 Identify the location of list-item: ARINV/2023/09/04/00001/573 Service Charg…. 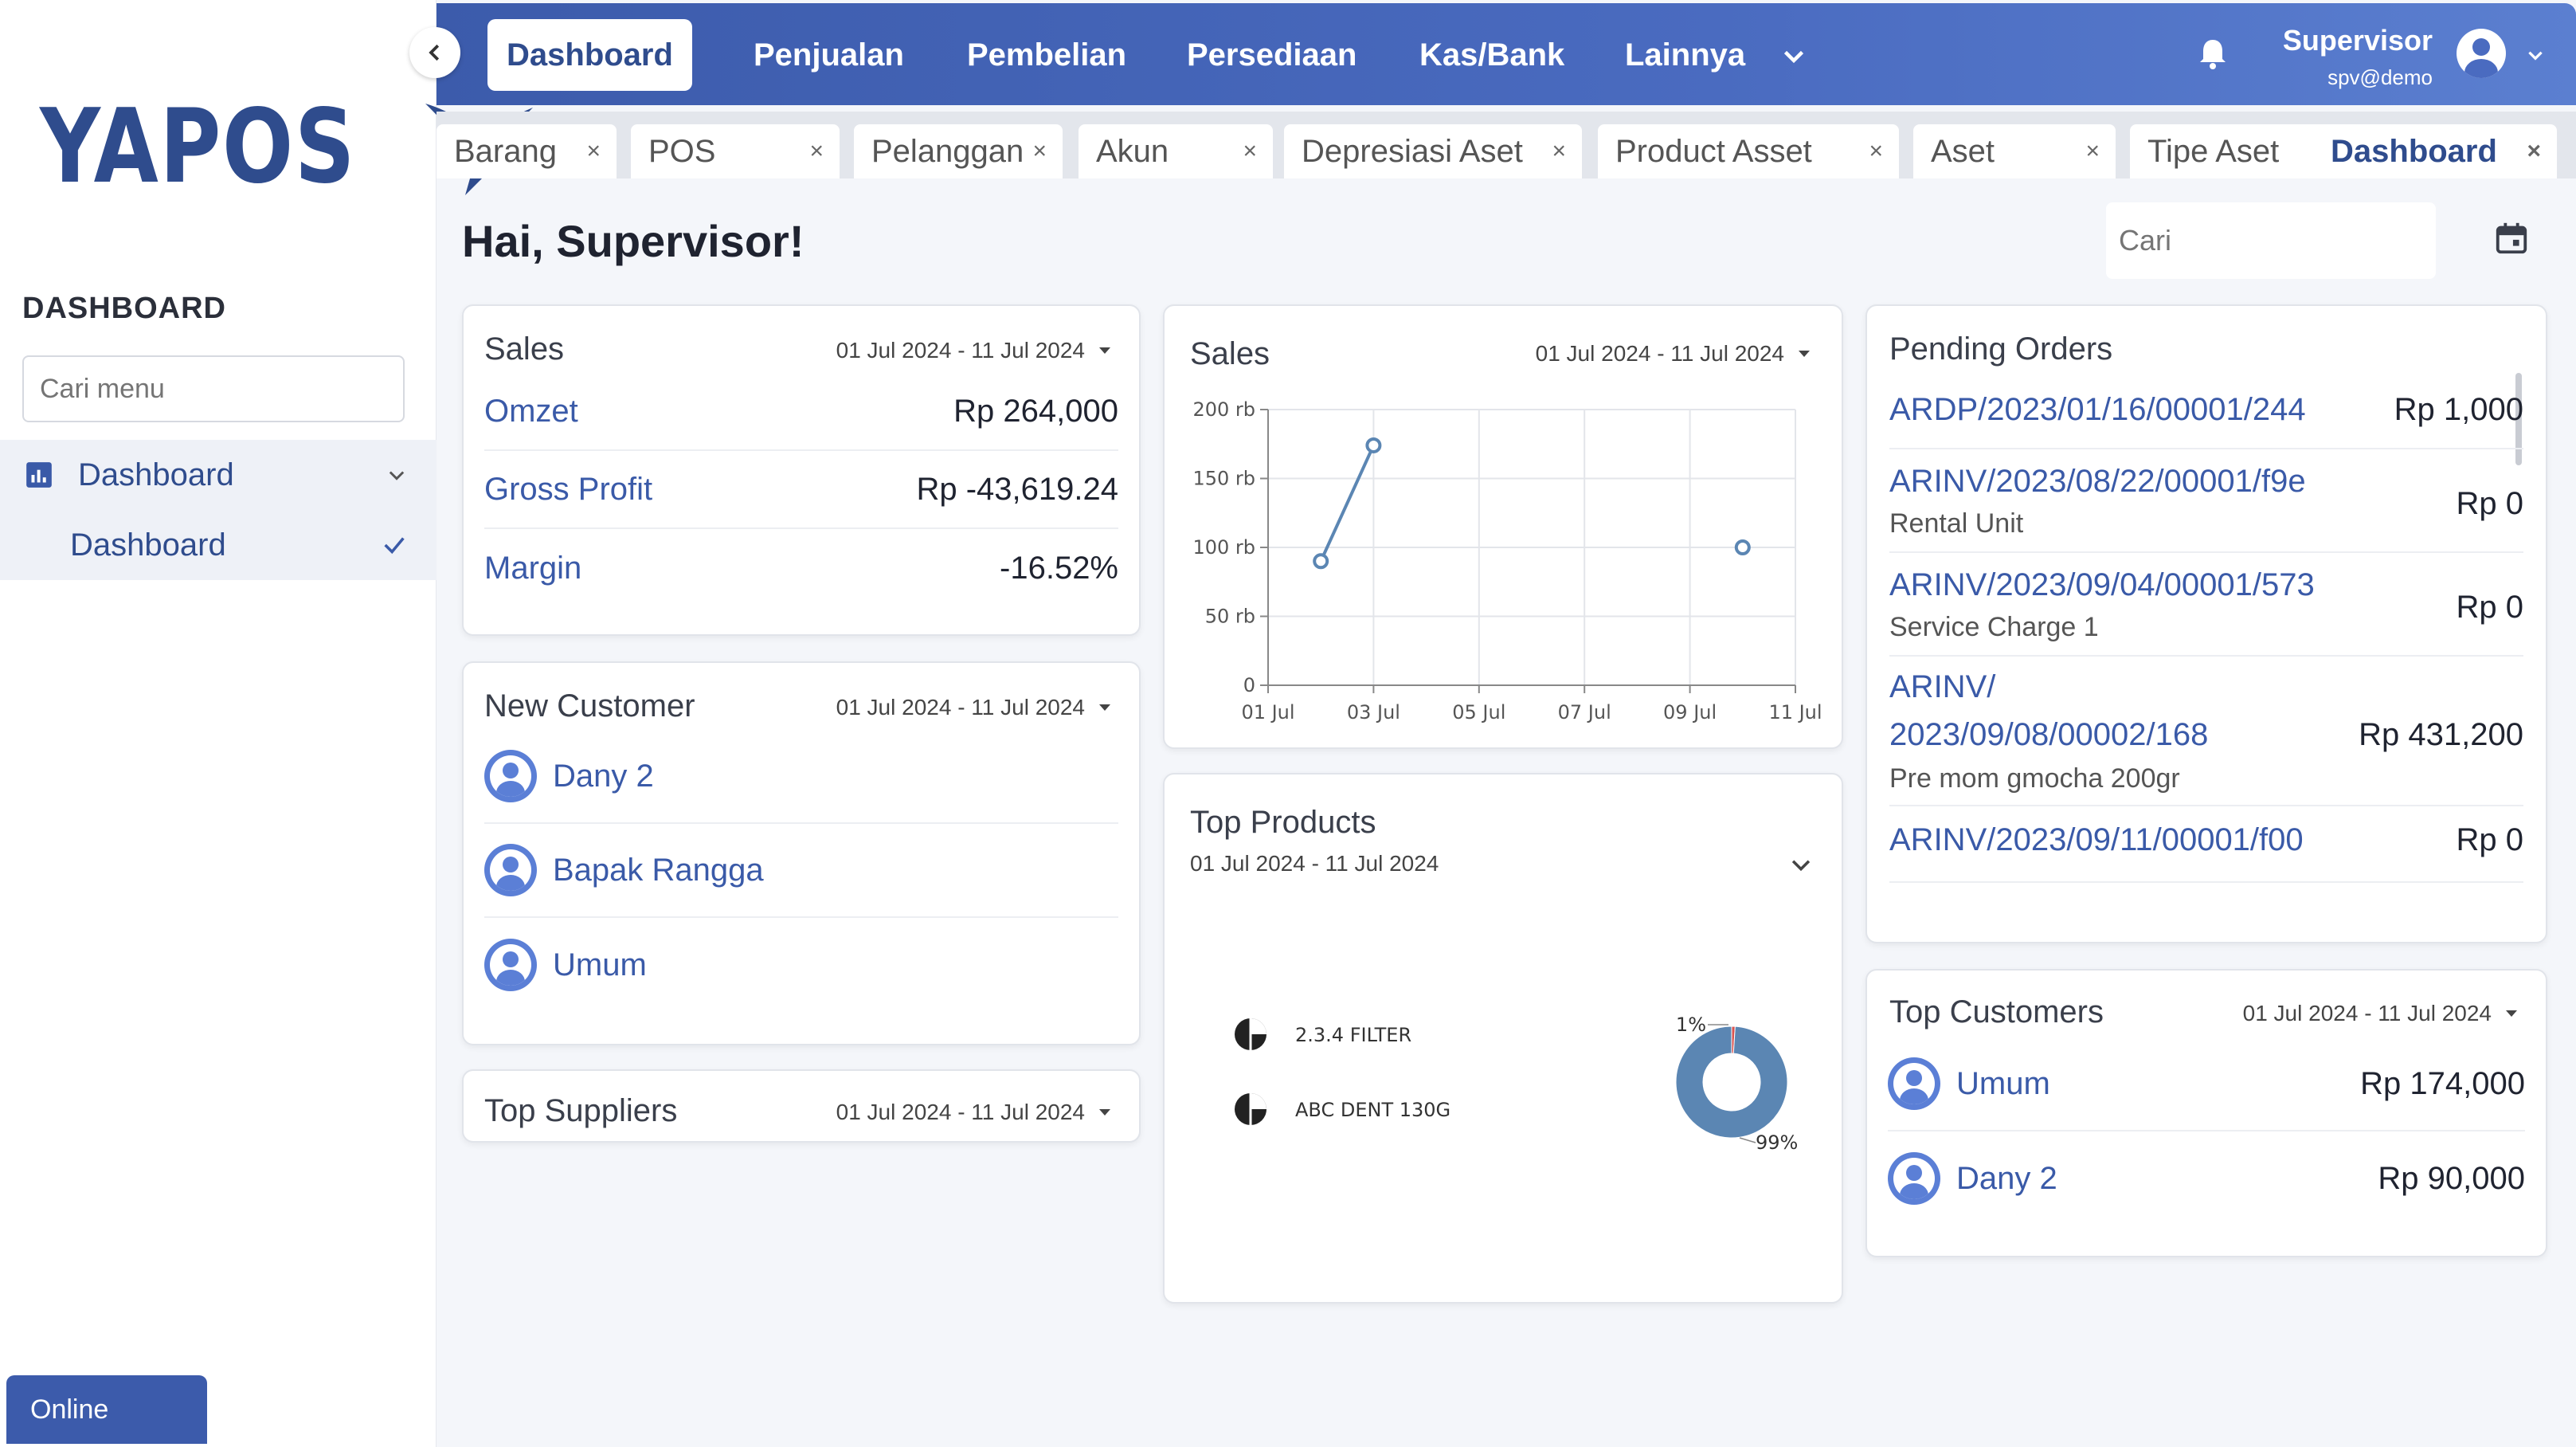
(2206, 605).